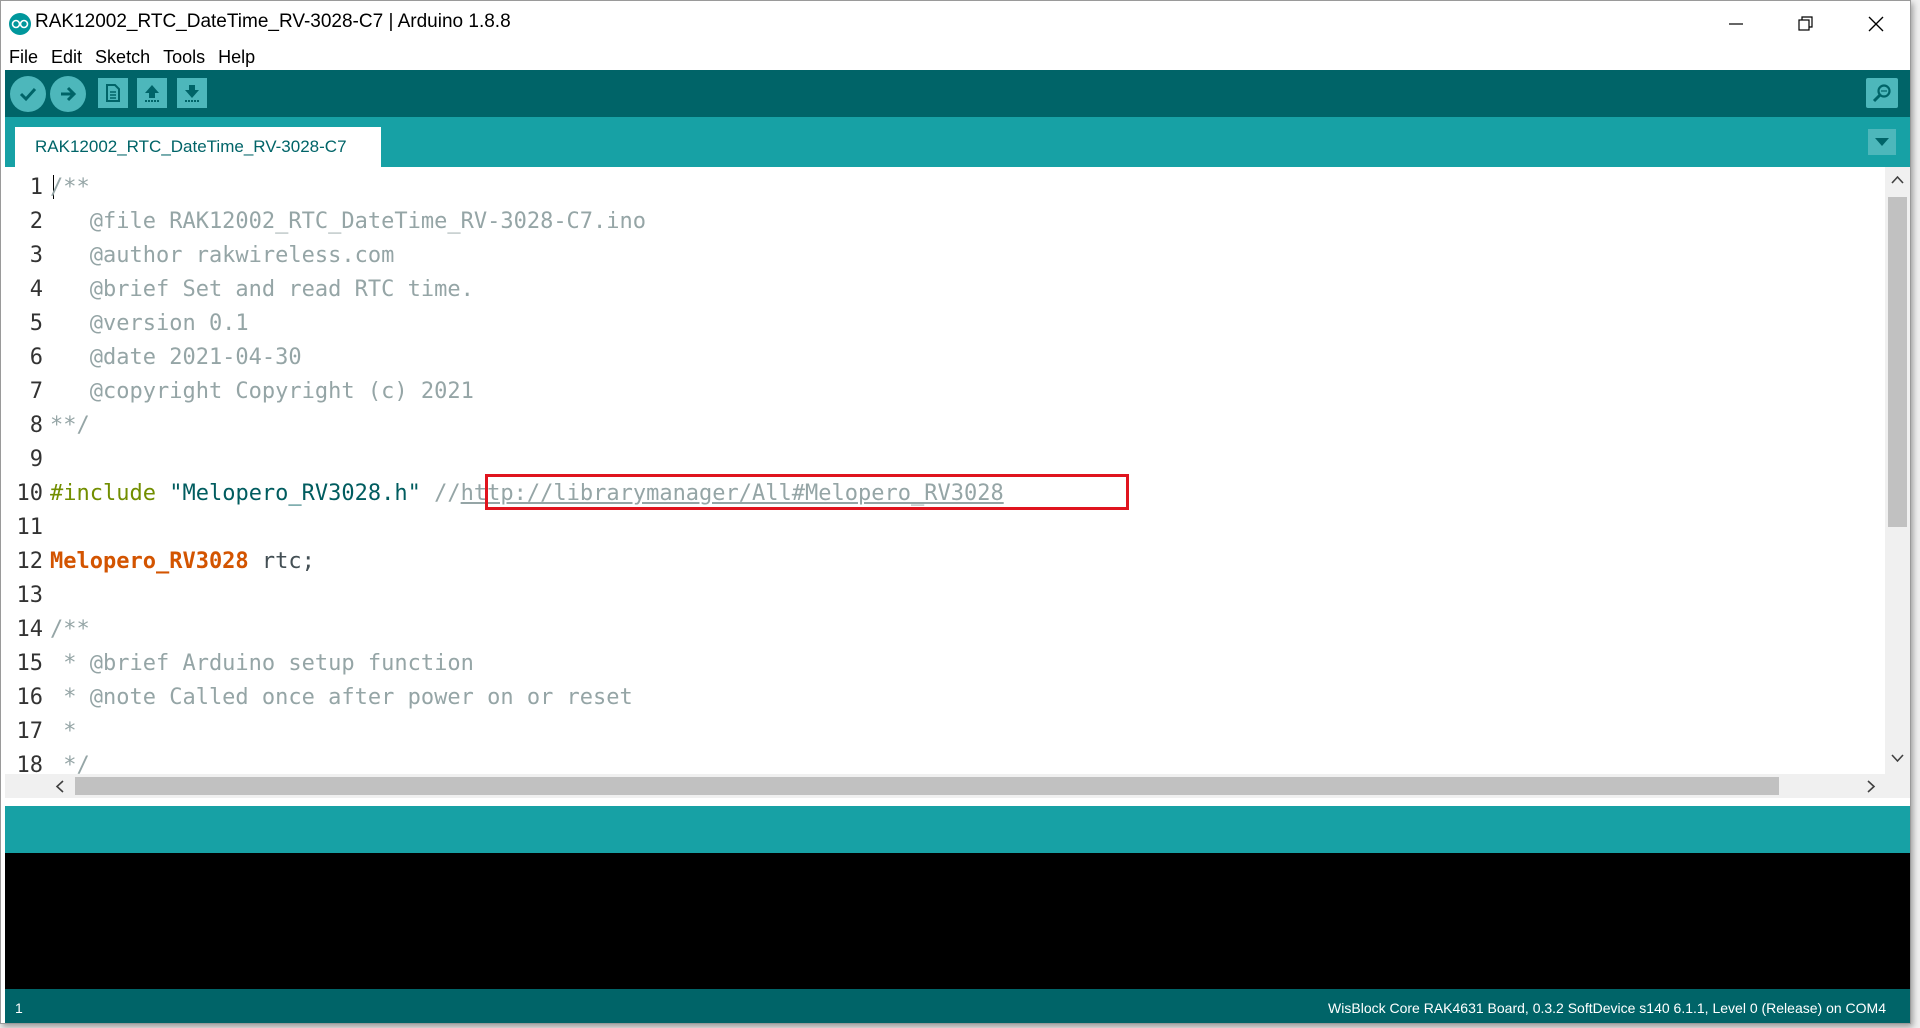 This screenshot has width=1920, height=1028. I want to click on menu-file: File, so click(24, 57).